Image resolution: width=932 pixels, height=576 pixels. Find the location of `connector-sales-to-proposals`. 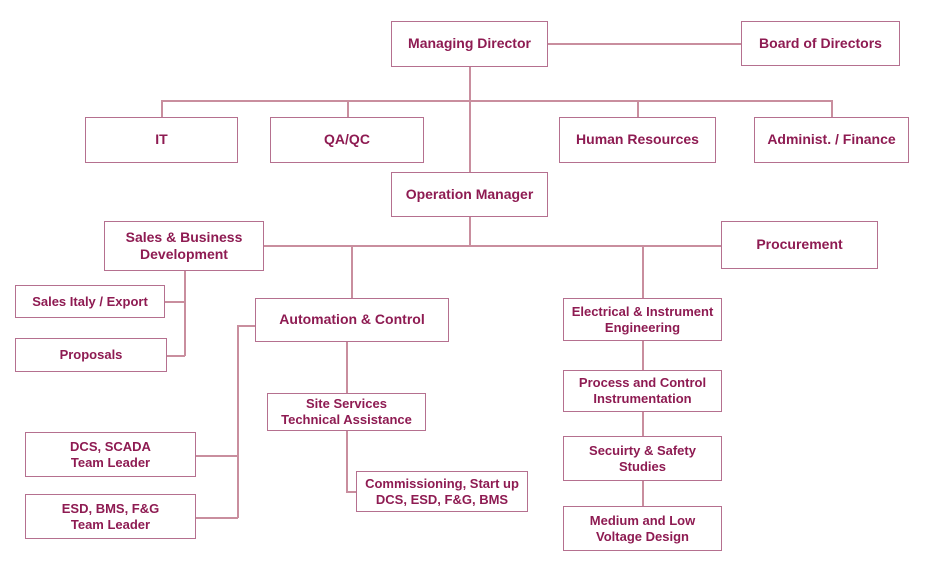

connector-sales-to-proposals is located at coordinates (175, 356).